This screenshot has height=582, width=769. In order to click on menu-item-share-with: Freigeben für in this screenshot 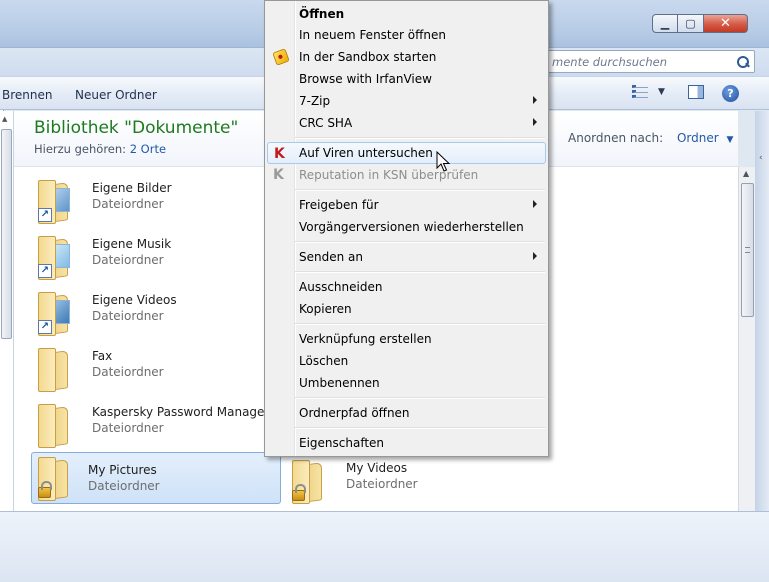, I will do `click(406, 205)`.